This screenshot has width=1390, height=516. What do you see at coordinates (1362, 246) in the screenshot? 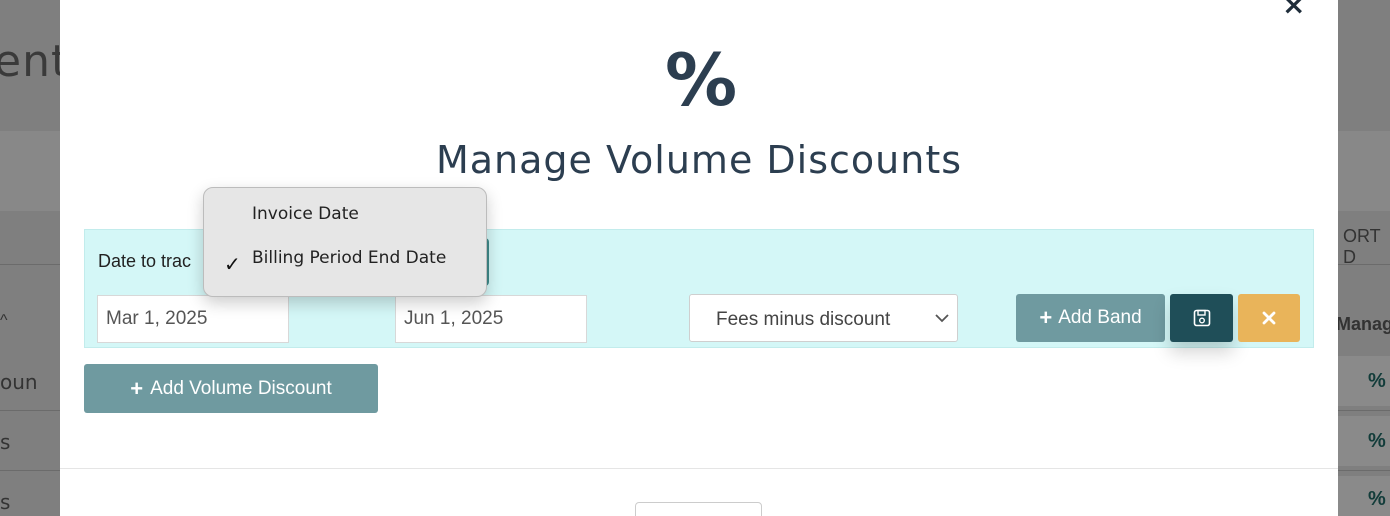
I see `background-column-header: ORT D` at bounding box center [1362, 246].